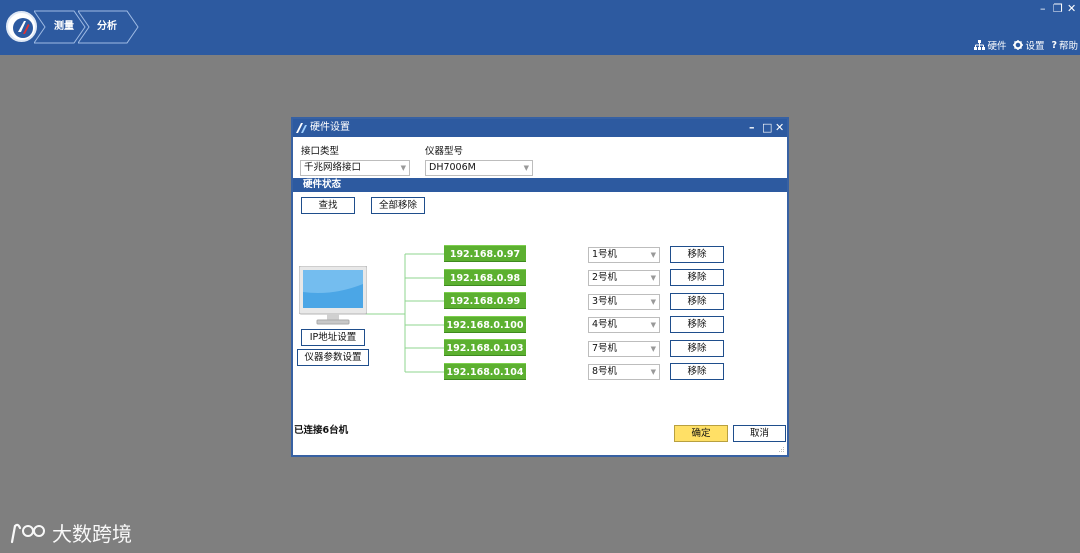 The height and width of the screenshot is (553, 1080). What do you see at coordinates (1068, 46) in the screenshot?
I see `help-link-label: 帮助` at bounding box center [1068, 46].